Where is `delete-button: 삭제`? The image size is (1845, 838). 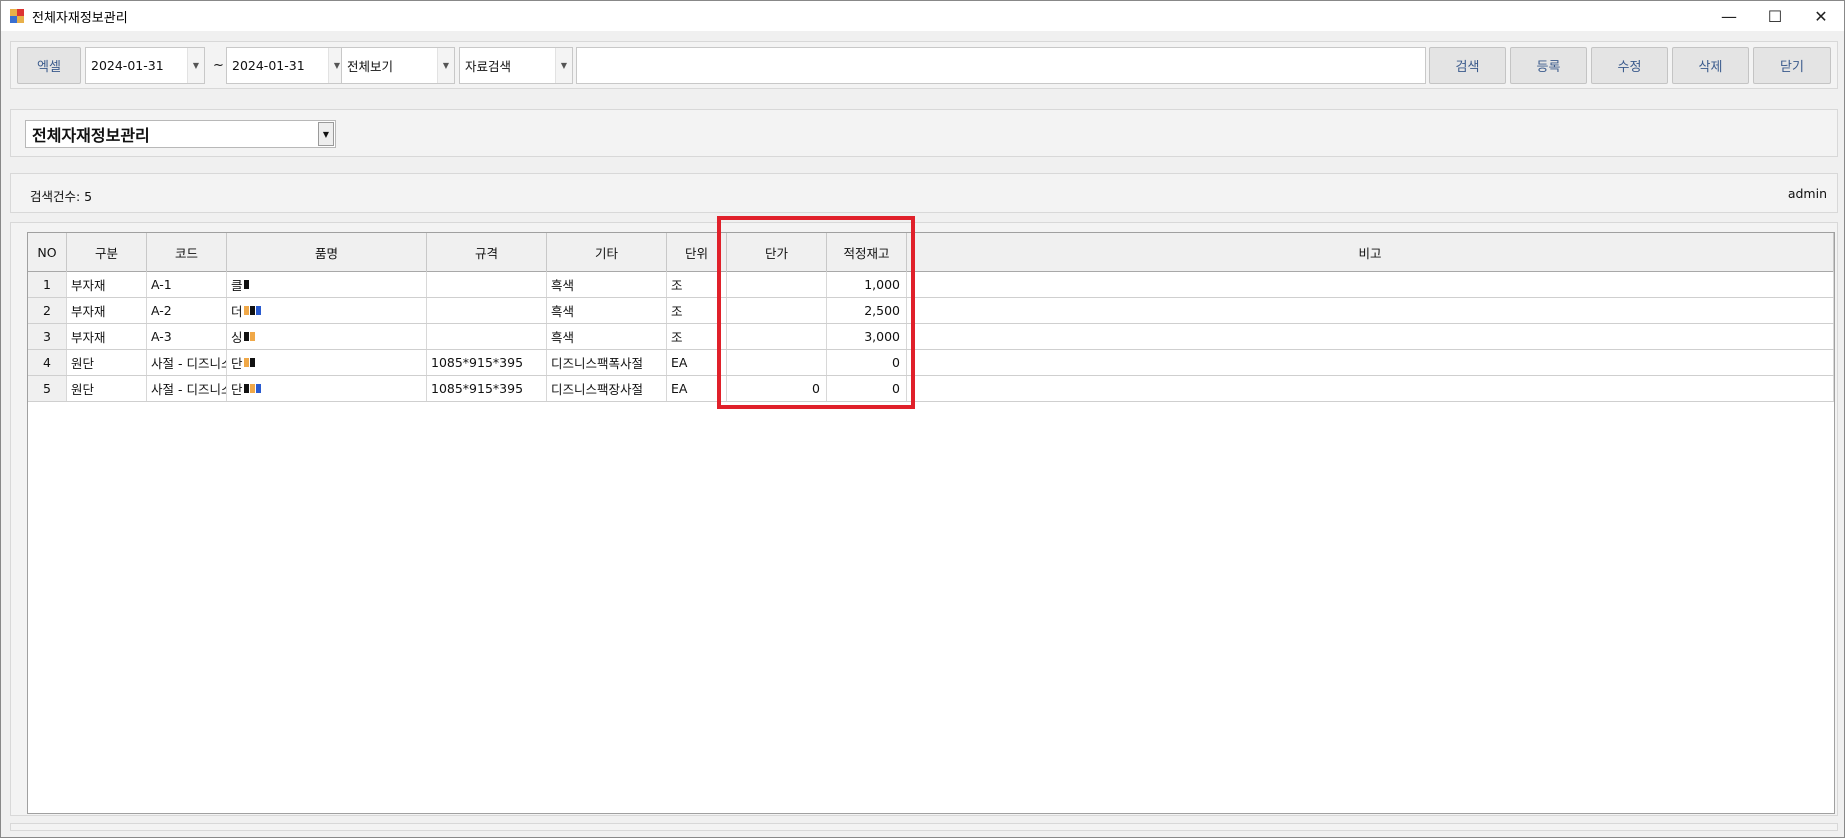
delete-button: 삭제 is located at coordinates (1710, 65).